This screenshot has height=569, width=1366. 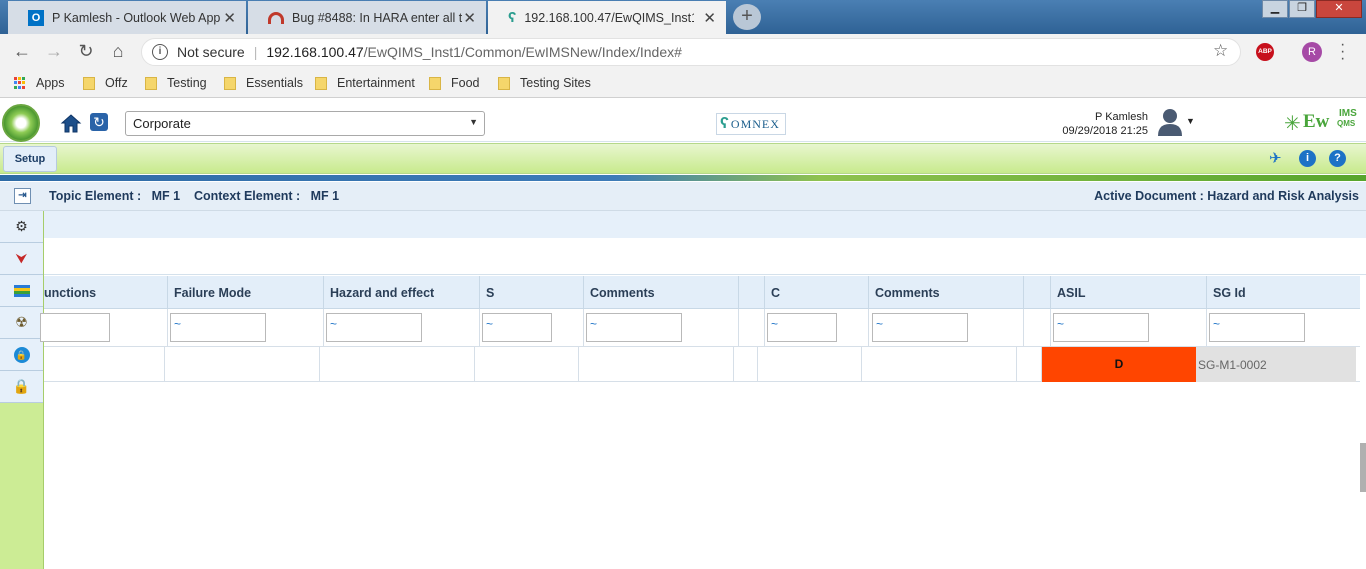 What do you see at coordinates (517, 327) in the screenshot?
I see `filter-input-s: ~` at bounding box center [517, 327].